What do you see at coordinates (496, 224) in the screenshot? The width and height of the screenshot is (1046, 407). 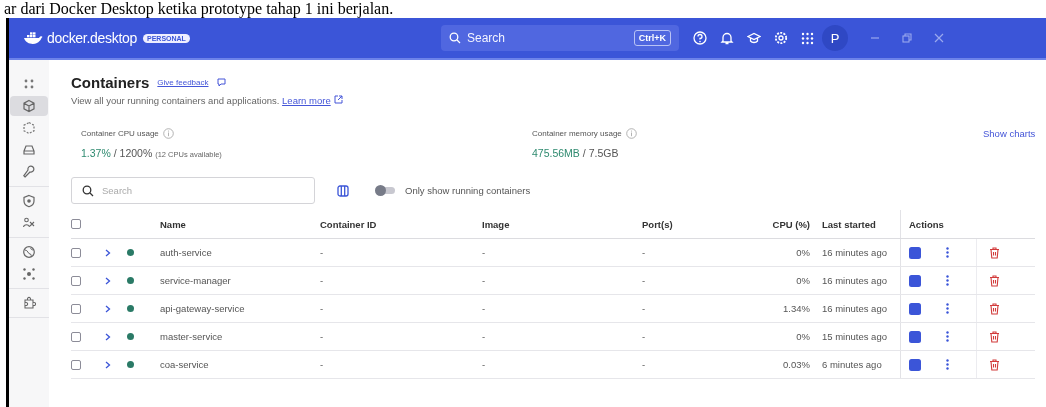 I see `column-header: Image` at bounding box center [496, 224].